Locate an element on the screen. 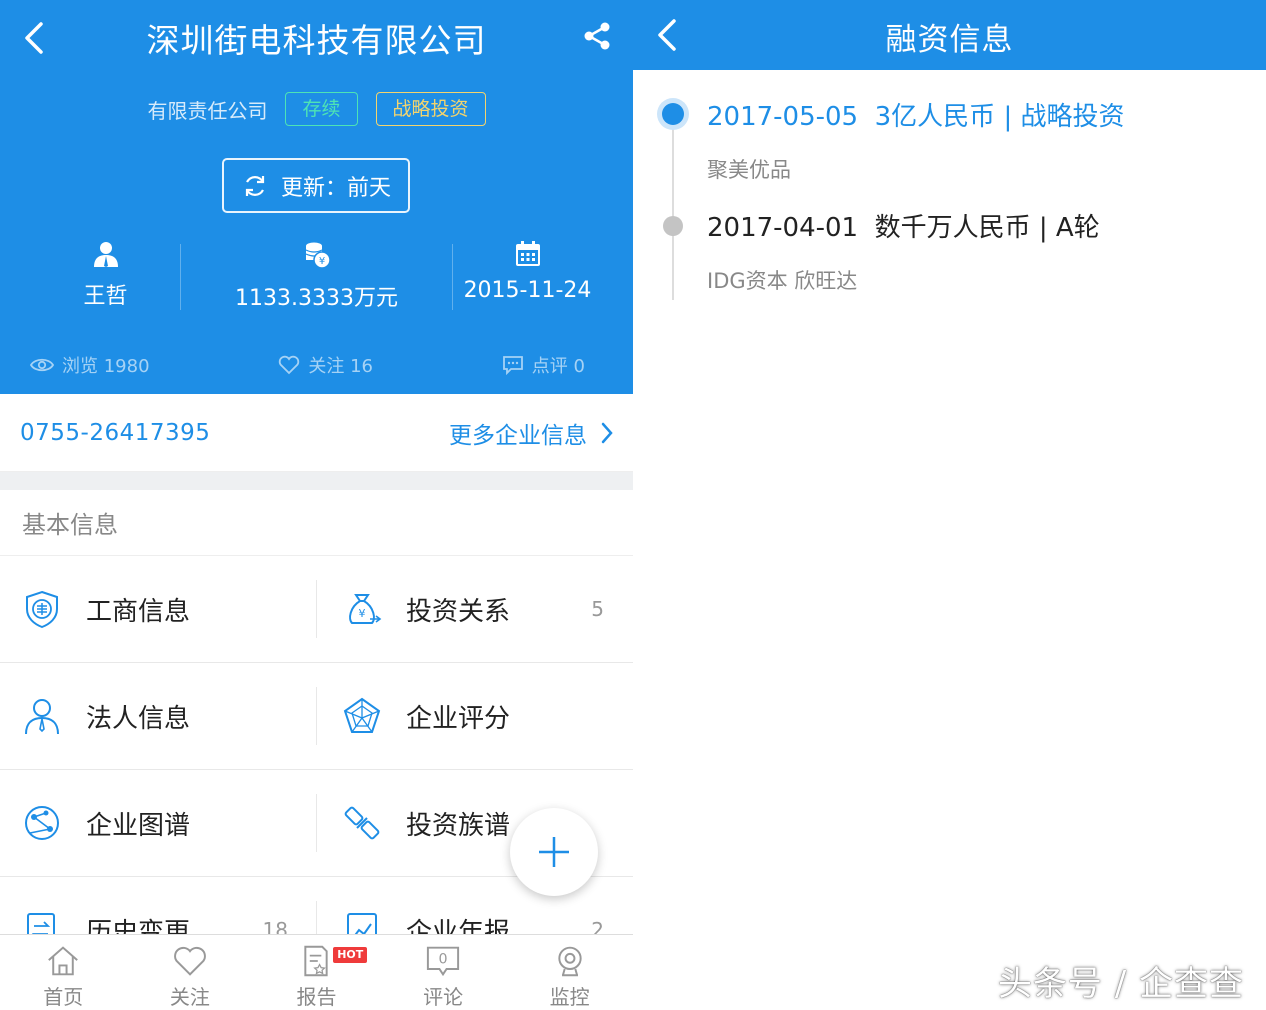 The width and height of the screenshot is (1266, 1010). tab-monitor: 监控 is located at coordinates (569, 972).